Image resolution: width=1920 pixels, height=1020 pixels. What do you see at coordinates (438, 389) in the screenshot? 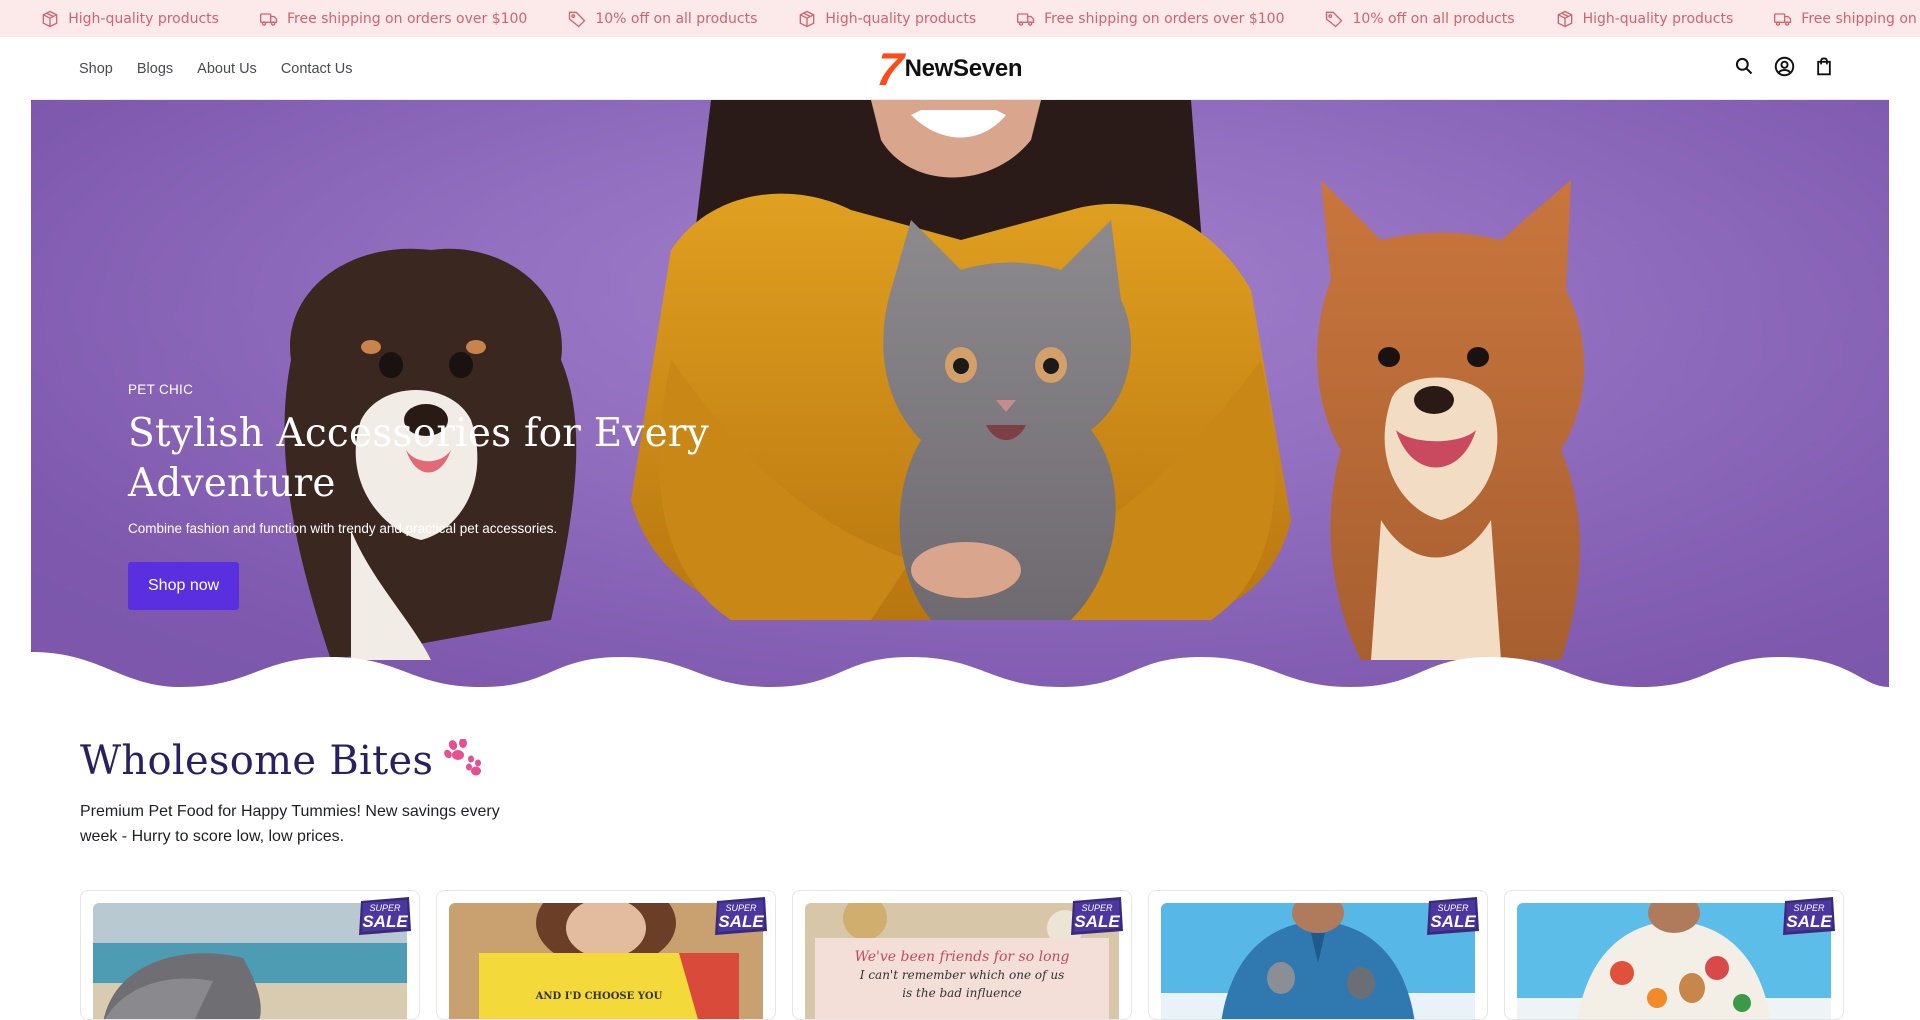
I see `hero-kicker: PET CHIC` at bounding box center [438, 389].